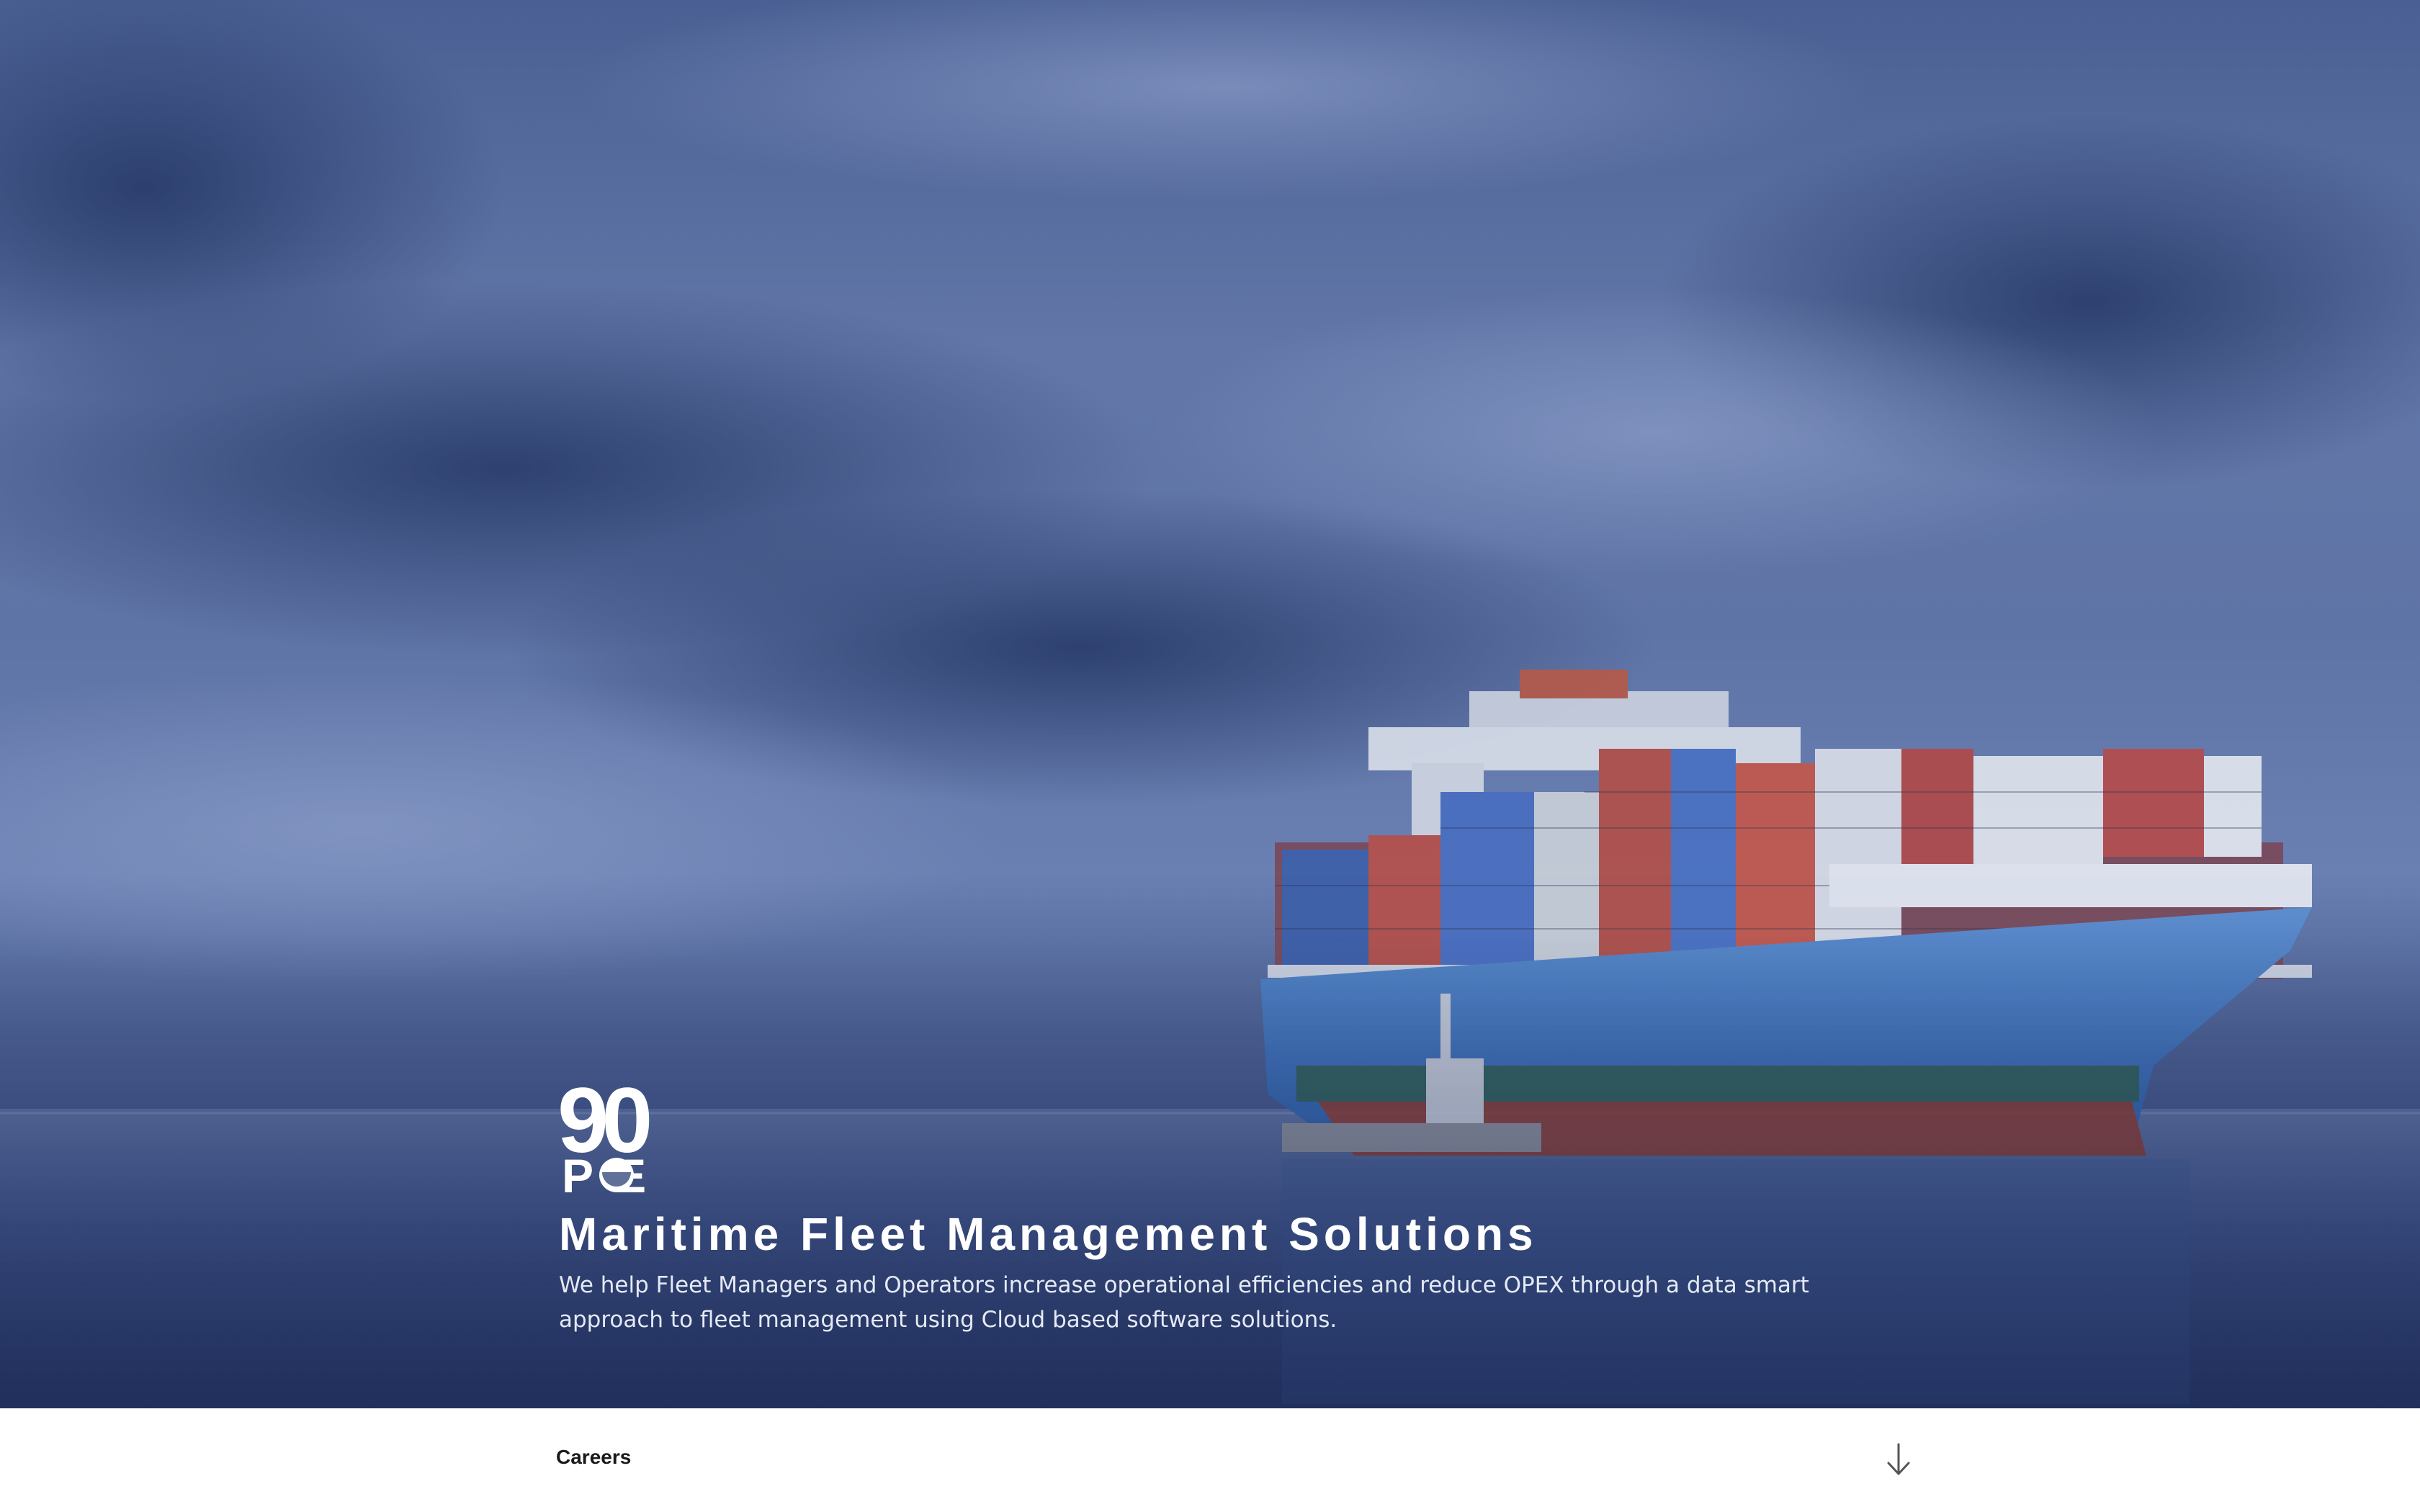 Image resolution: width=2420 pixels, height=1512 pixels. I want to click on company-logo: 90 P E, so click(616, 1137).